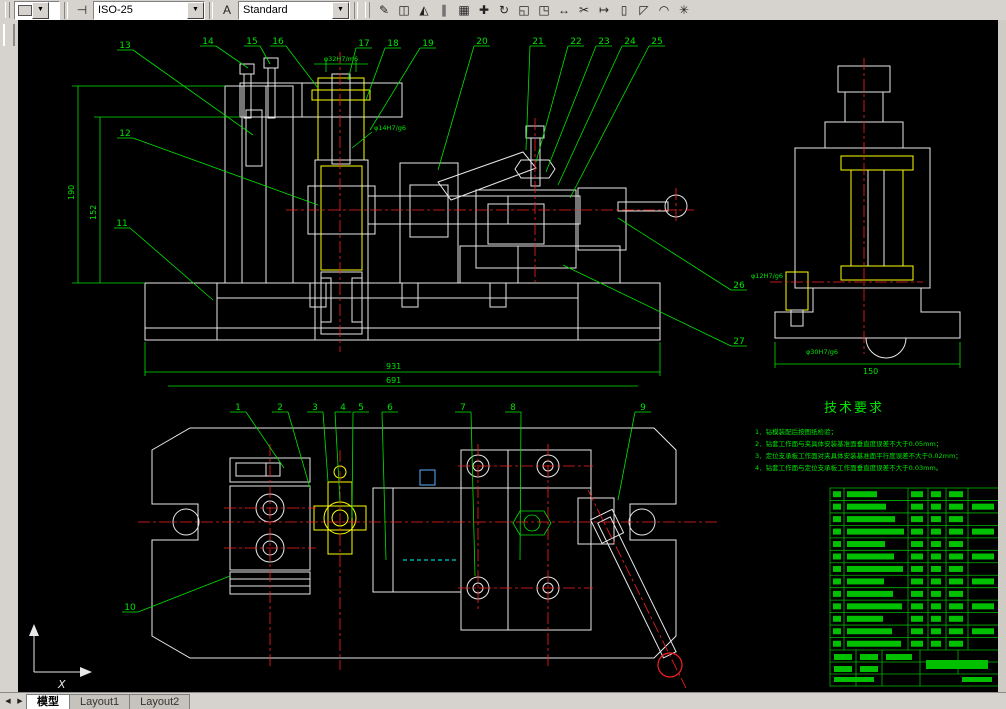  Describe the element at coordinates (603, 42) in the screenshot. I see `callout-23: 23` at that location.